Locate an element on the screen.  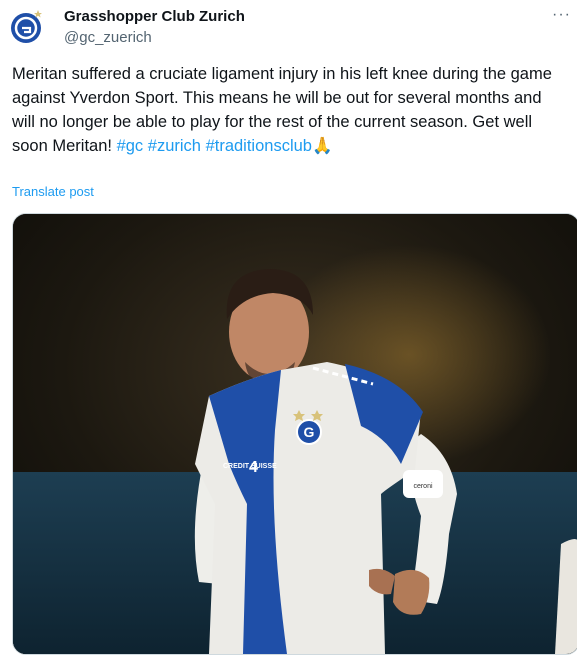
account-handle: @gc_zuerich is located at coordinates (108, 37).